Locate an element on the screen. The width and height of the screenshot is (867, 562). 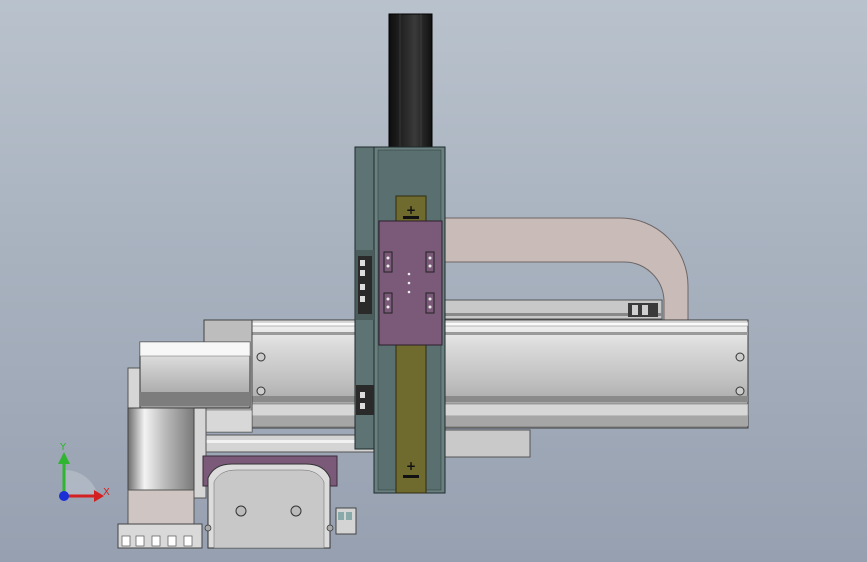
coordinate-triad is located at coordinates (81, 477).